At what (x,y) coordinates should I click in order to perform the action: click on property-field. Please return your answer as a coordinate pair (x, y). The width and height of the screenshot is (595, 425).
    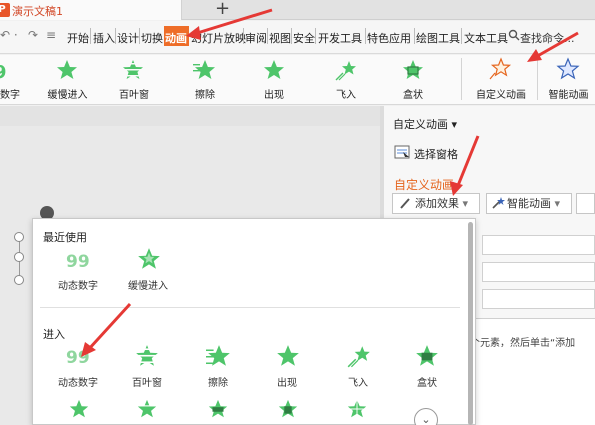
    Looking at the image, I should click on (538, 272).